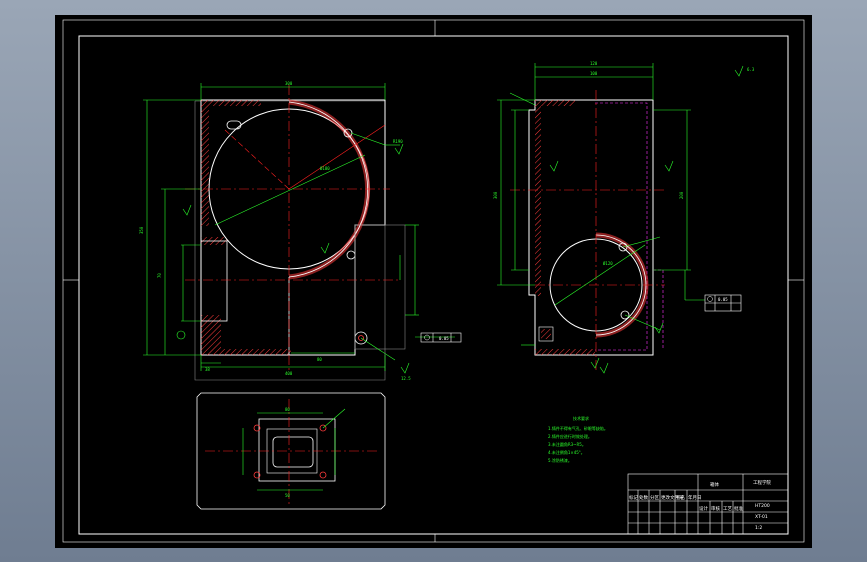  I want to click on note-item: 5.涂防锈漆。, so click(560, 460).